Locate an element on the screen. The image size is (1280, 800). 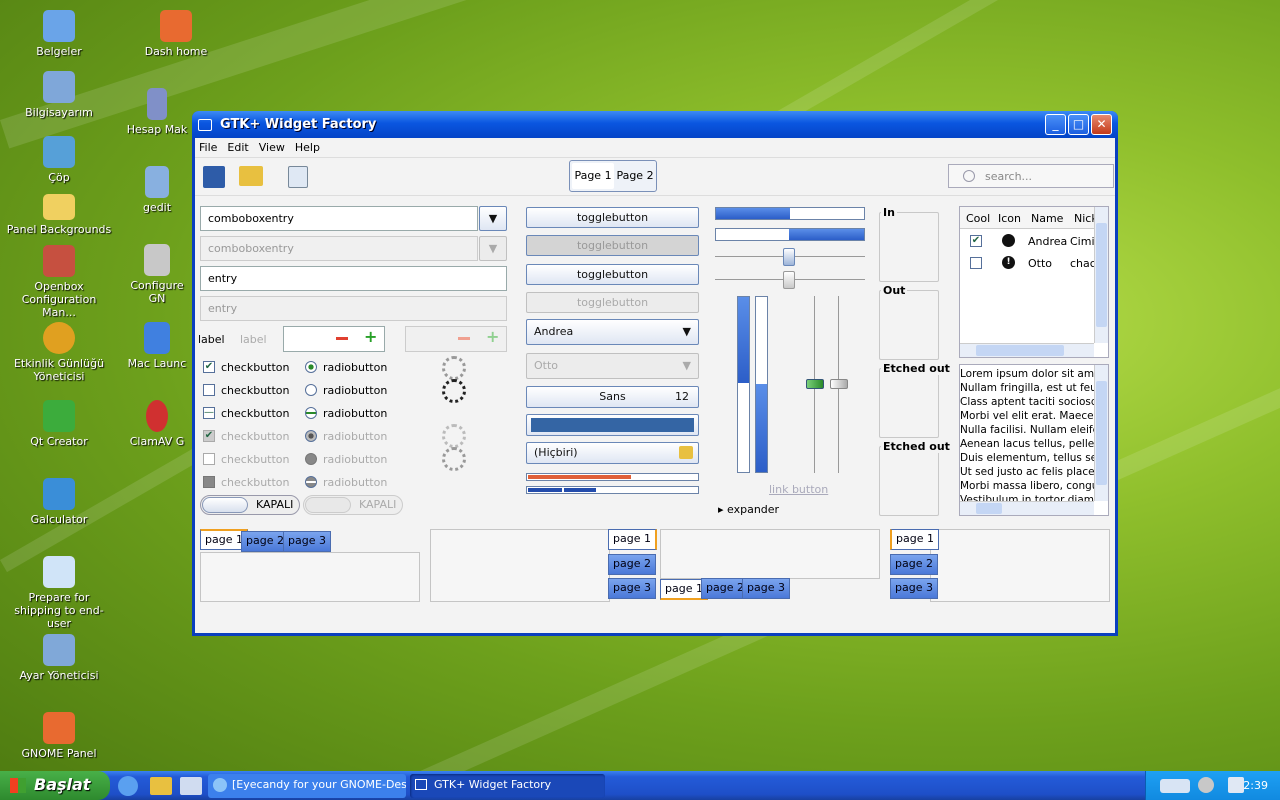
tree-row: ✔ Andrea Cimi is located at coordinates (1027, 241).